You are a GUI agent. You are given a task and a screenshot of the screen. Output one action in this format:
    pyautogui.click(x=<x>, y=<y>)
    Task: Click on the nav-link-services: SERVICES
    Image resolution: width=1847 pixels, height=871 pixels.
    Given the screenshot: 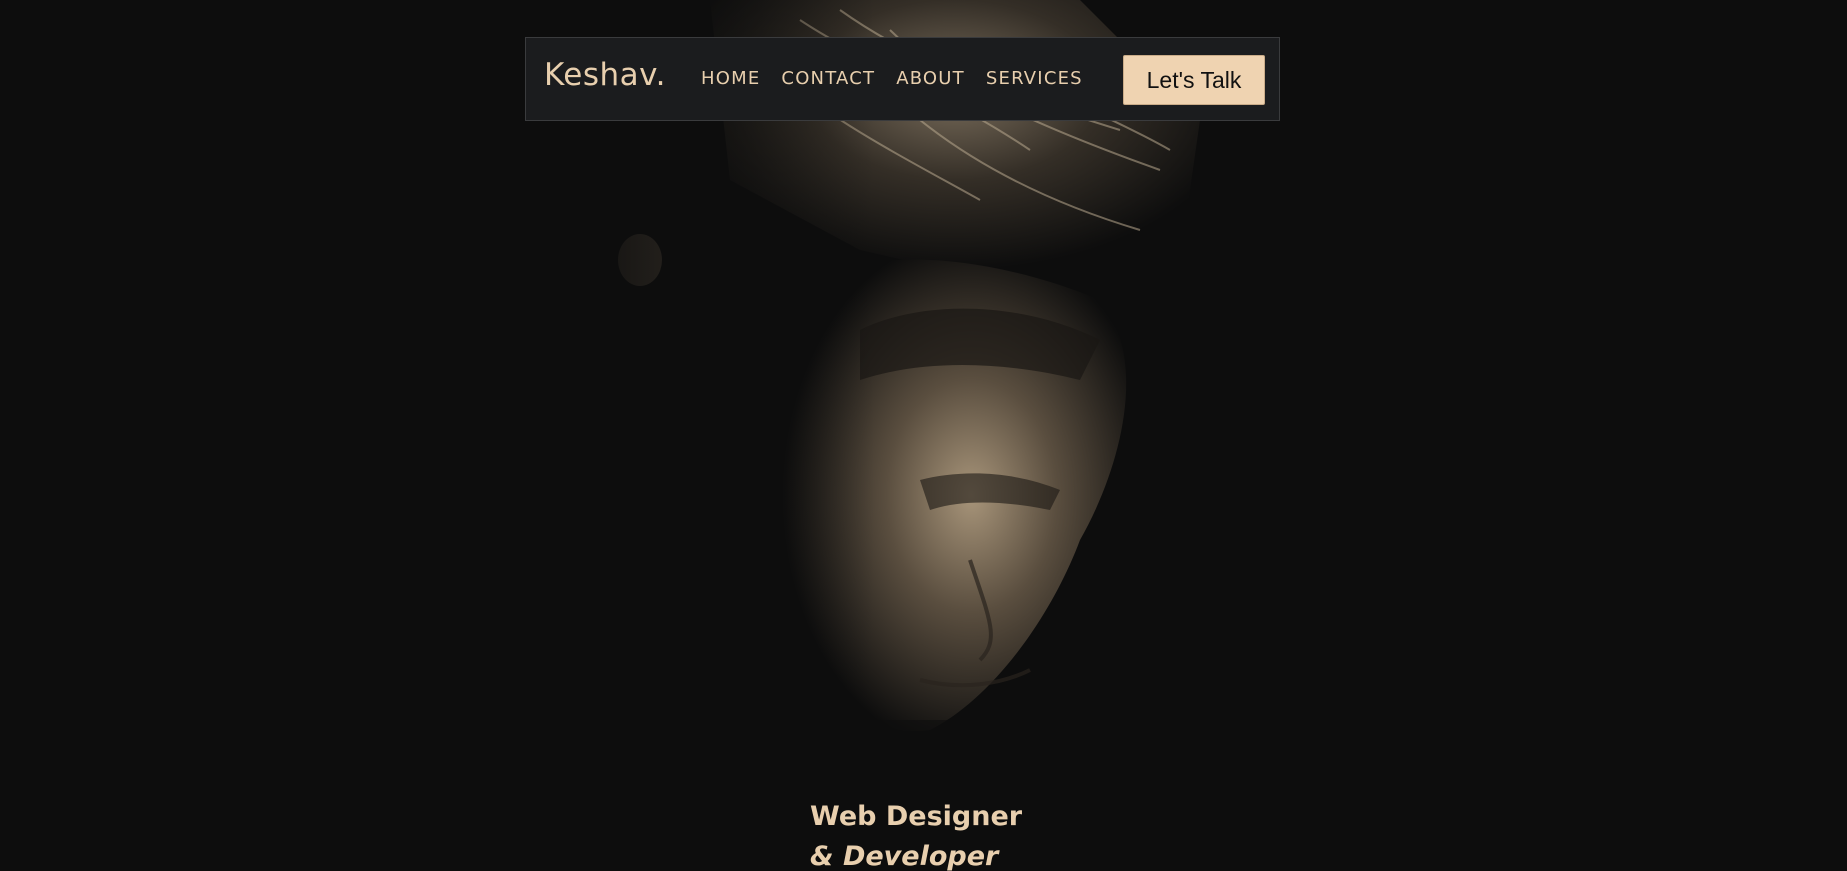 What is the action you would take?
    pyautogui.click(x=1034, y=79)
    